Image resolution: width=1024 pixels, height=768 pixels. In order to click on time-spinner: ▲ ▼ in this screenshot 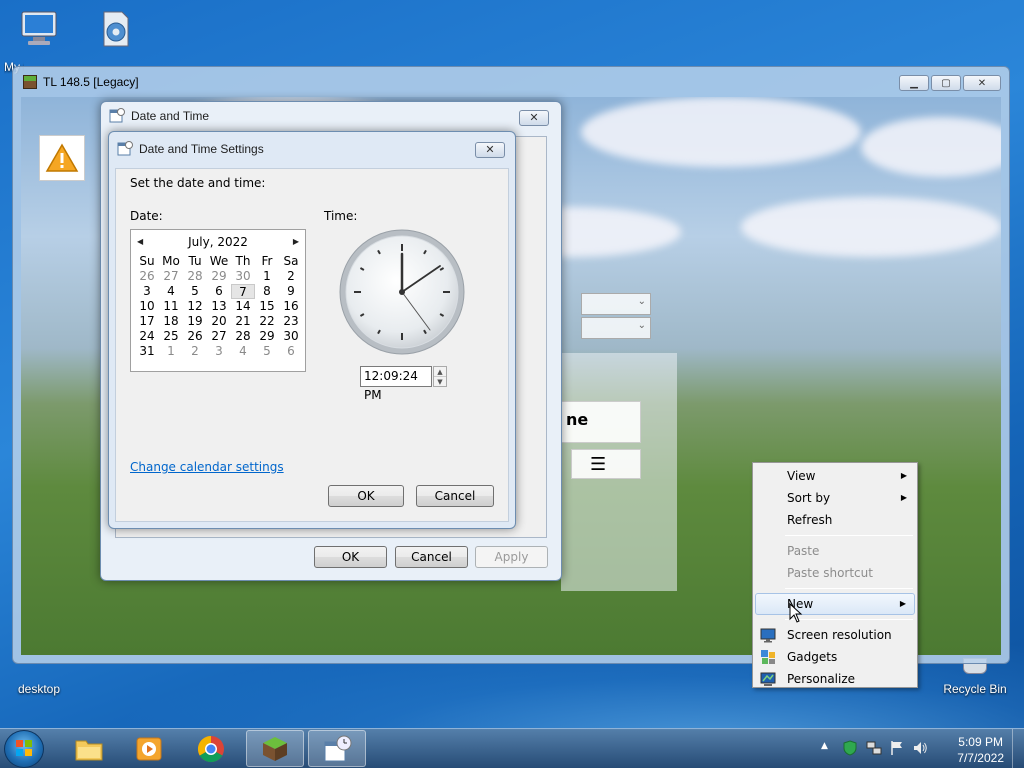, I will do `click(440, 376)`.